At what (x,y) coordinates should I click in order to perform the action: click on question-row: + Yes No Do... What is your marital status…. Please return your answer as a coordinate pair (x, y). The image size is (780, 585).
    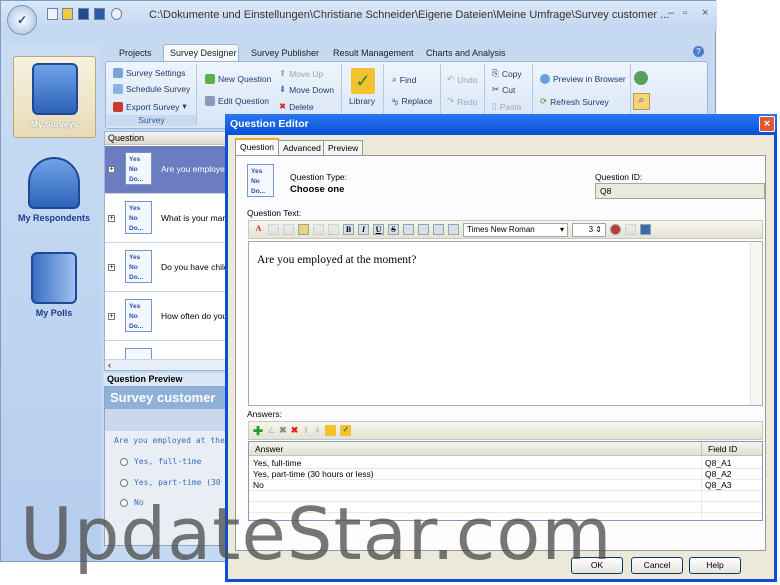
    Looking at the image, I should click on (166, 219).